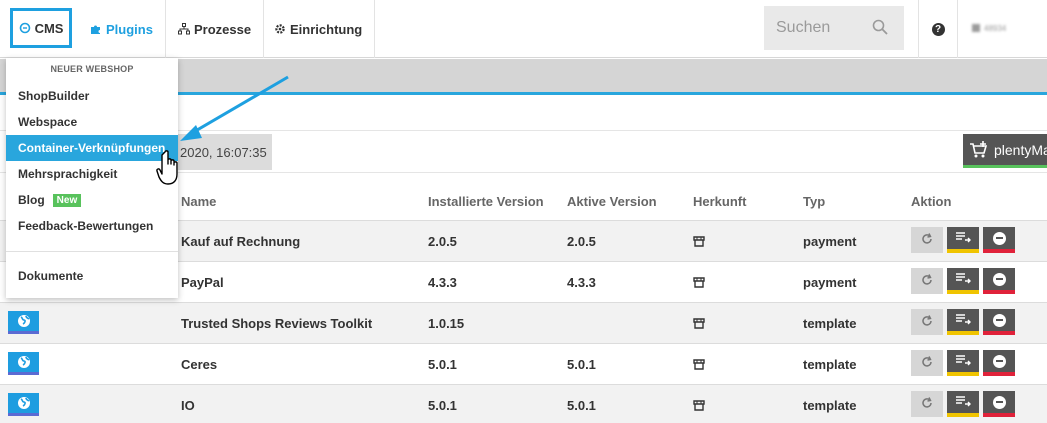  Describe the element at coordinates (68, 174) in the screenshot. I see `menu-item-label: Mehrsprachigkeit` at that location.